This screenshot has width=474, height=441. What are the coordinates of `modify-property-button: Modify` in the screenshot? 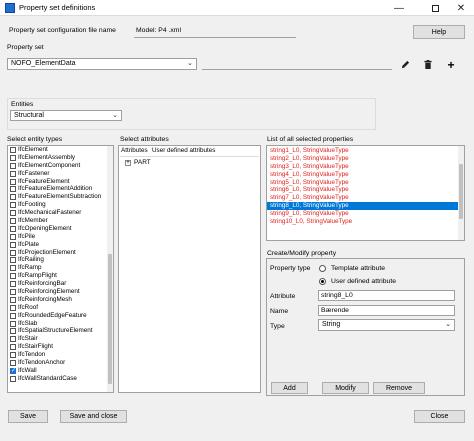 It's located at (345, 388).